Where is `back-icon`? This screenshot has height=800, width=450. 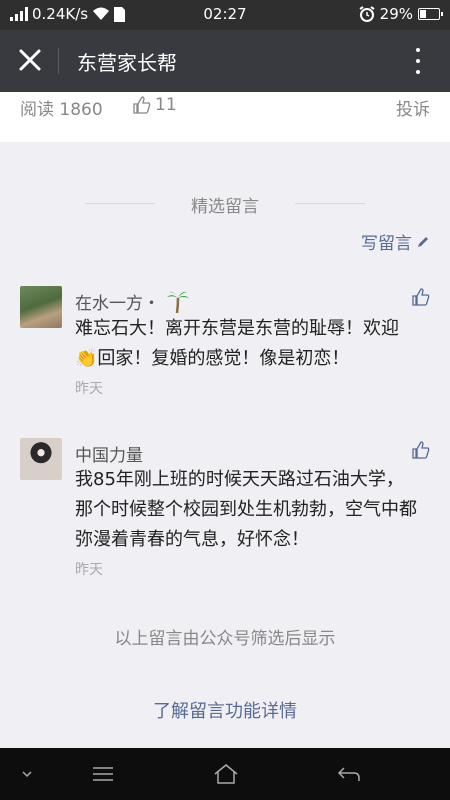
back-icon is located at coordinates (348, 774).